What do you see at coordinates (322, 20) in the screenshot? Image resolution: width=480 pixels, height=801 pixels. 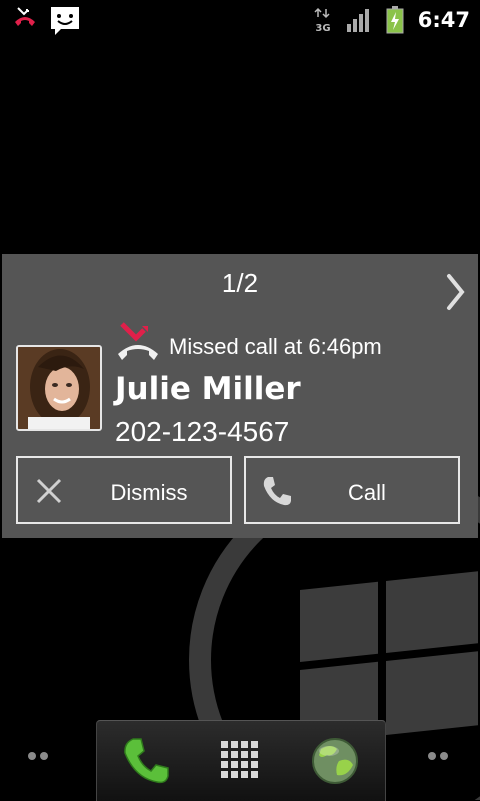 I see `data-3g-icon: 3G` at bounding box center [322, 20].